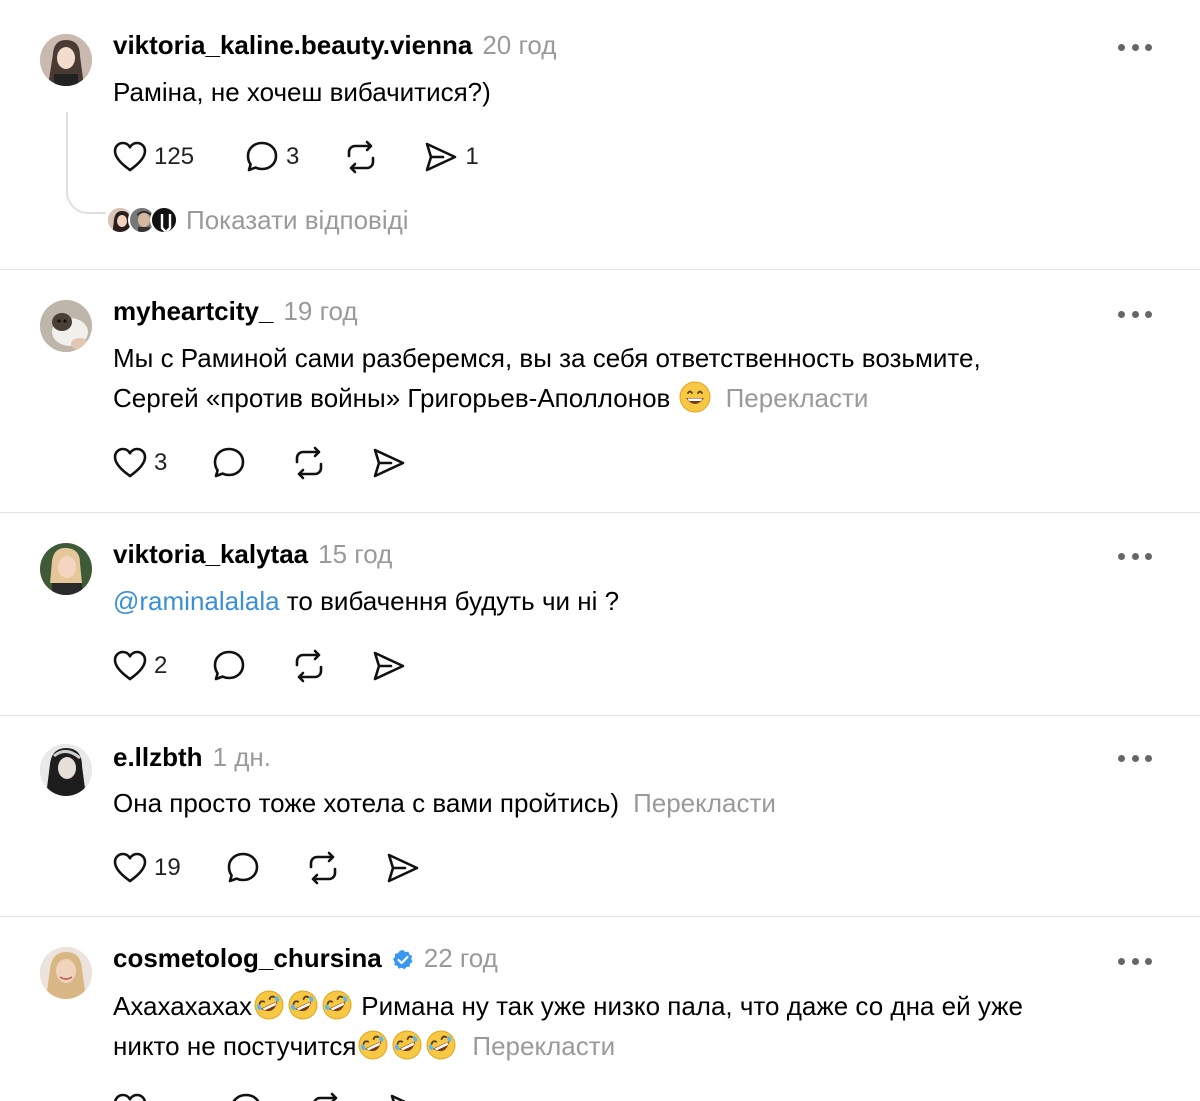  What do you see at coordinates (460, 958) in the screenshot?
I see `timestamp: 22 год` at bounding box center [460, 958].